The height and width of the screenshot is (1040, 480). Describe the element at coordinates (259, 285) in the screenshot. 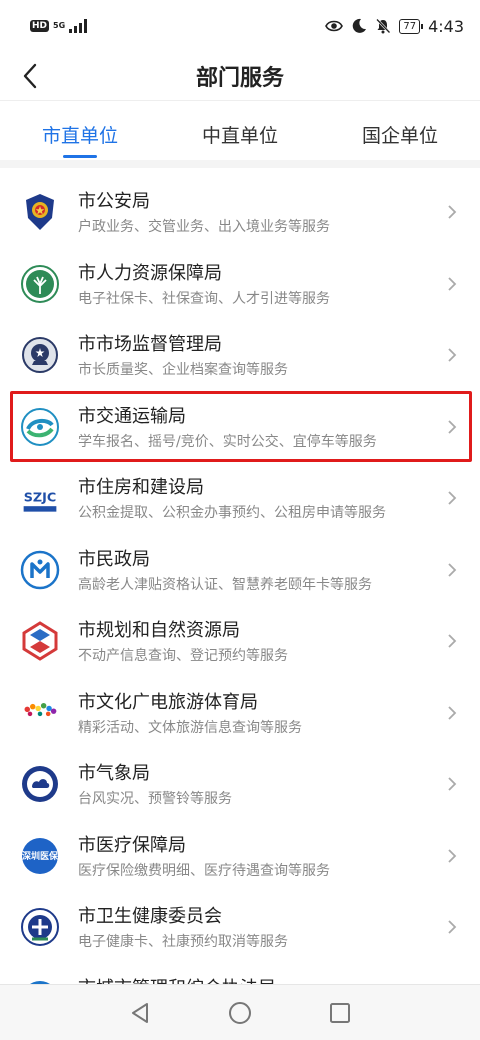

I see `item-texts: 市人力资源保障局 电子社保卡、社保查询、人才引进等服务` at that location.